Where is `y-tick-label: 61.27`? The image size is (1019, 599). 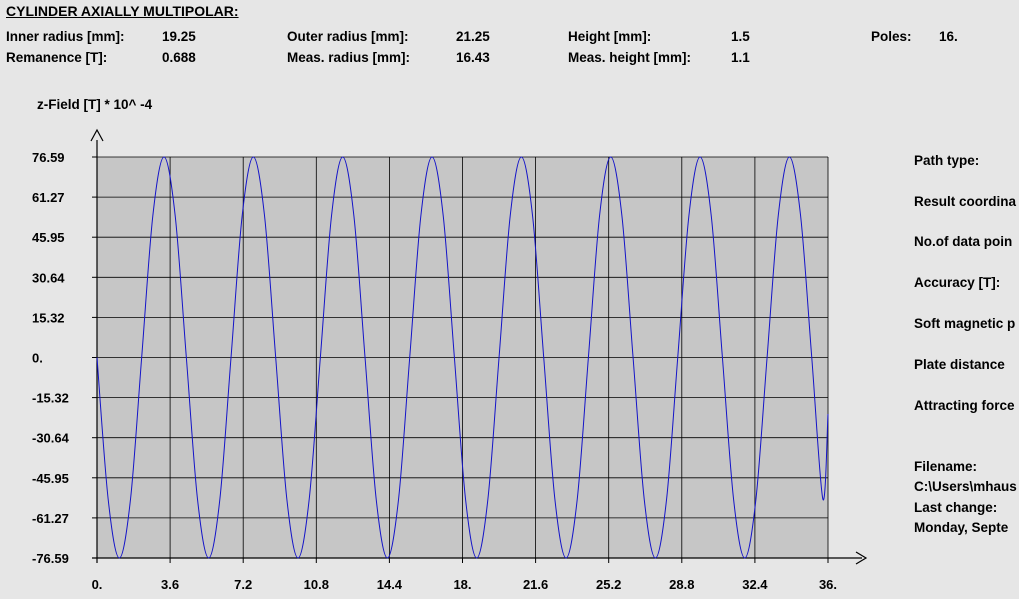 y-tick-label: 61.27 is located at coordinates (48, 197).